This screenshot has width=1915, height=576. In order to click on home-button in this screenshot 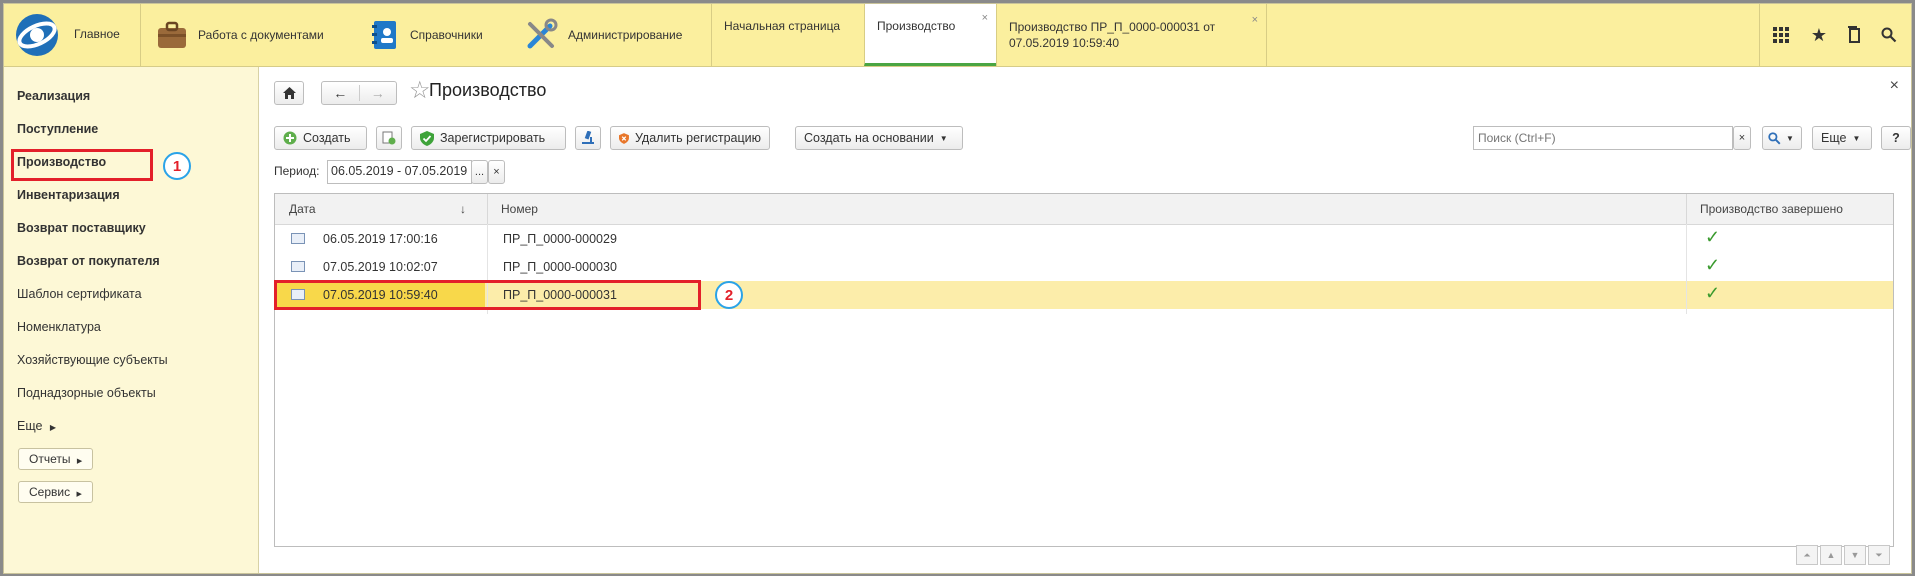, I will do `click(289, 93)`.